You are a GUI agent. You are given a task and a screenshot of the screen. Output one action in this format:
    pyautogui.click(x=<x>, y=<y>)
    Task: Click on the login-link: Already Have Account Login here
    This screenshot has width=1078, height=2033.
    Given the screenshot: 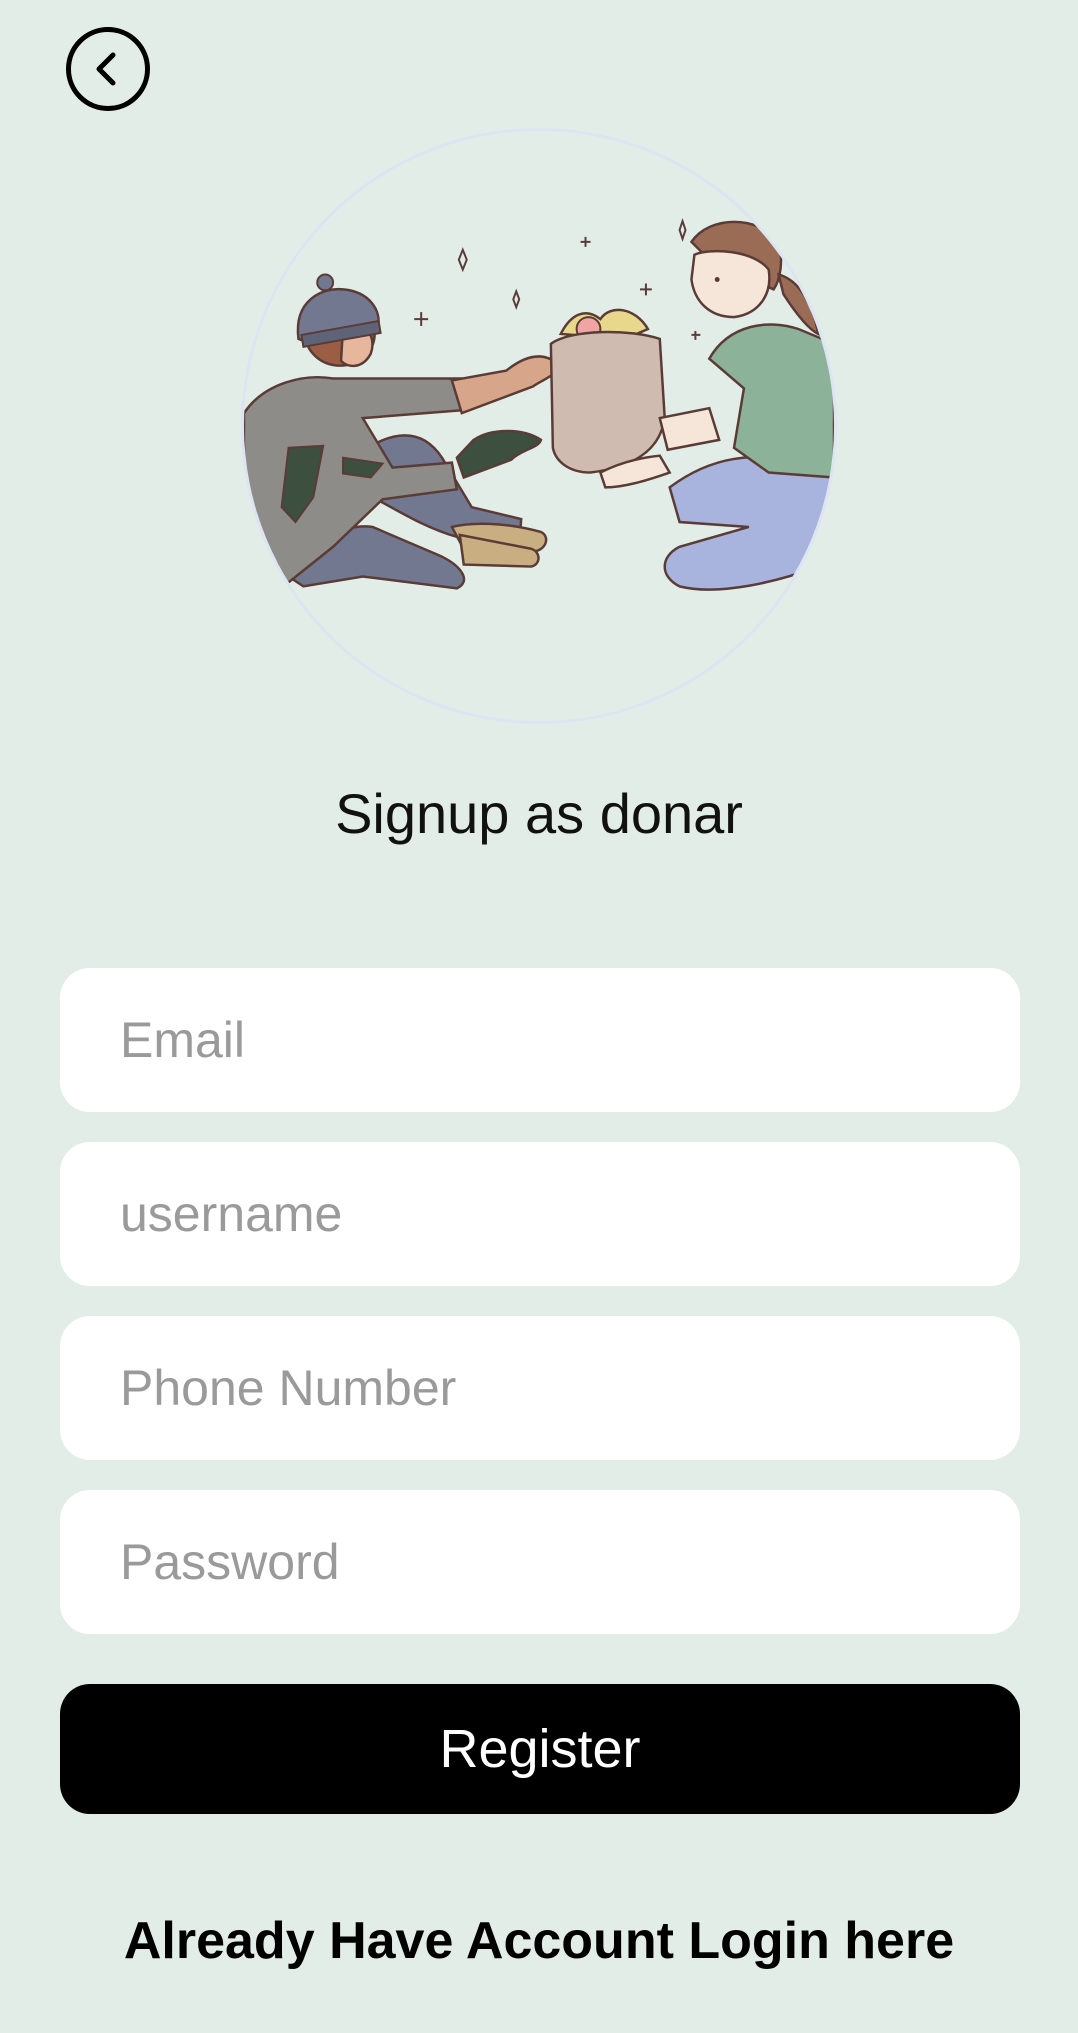 What is the action you would take?
    pyautogui.click(x=539, y=1941)
    